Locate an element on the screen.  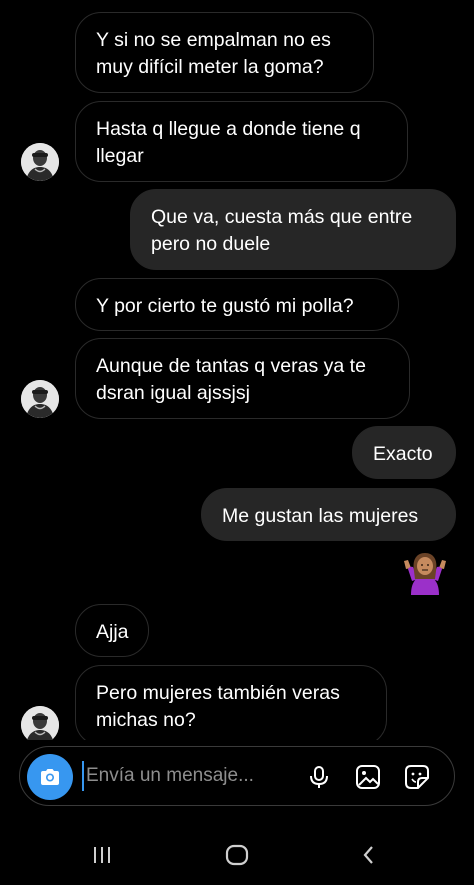
recent-apps-icon is located at coordinates (102, 855).